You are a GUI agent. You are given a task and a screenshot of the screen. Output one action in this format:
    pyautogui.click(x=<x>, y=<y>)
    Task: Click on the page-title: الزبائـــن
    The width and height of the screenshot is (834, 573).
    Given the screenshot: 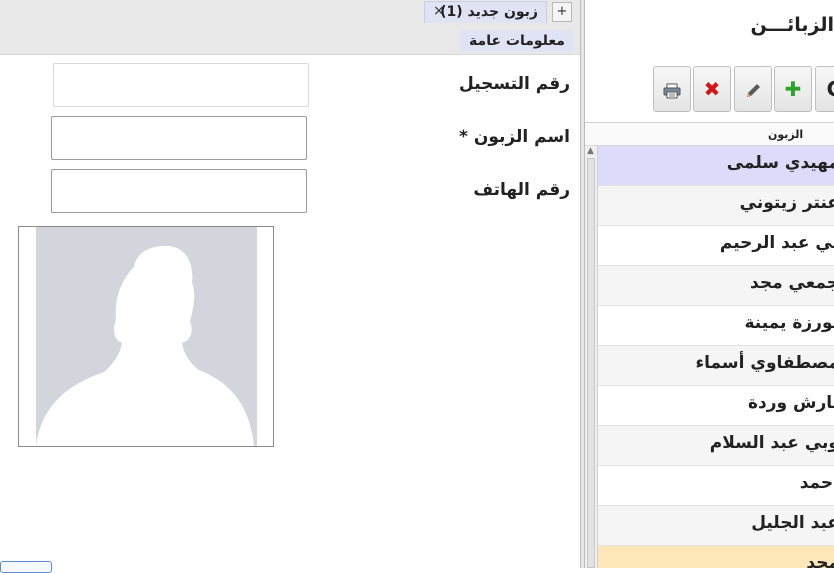 What is the action you would take?
    pyautogui.click(x=792, y=25)
    